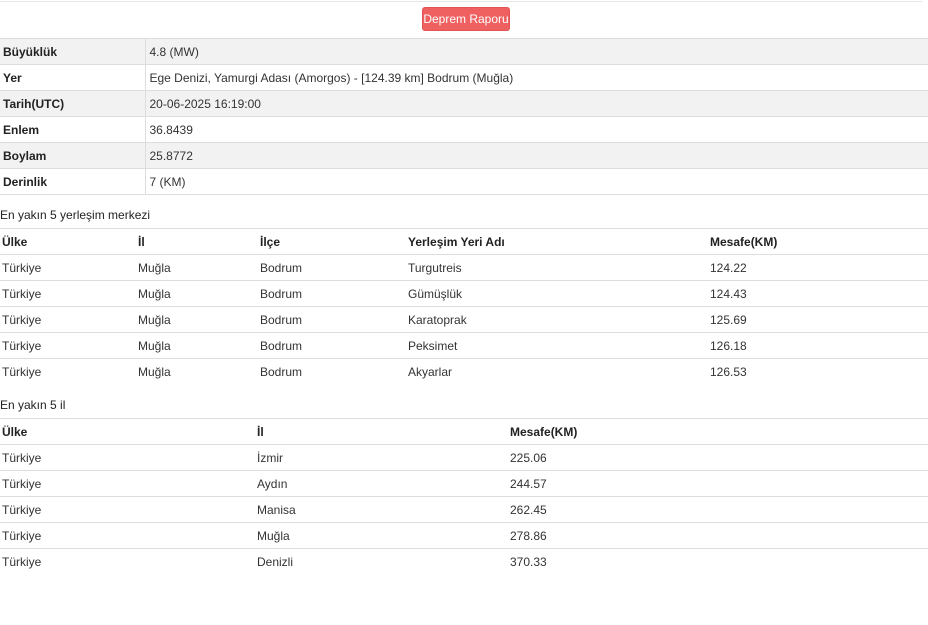  I want to click on info-row-date: Tarih(UTC) 20-06-2025 16:19:00, so click(464, 103).